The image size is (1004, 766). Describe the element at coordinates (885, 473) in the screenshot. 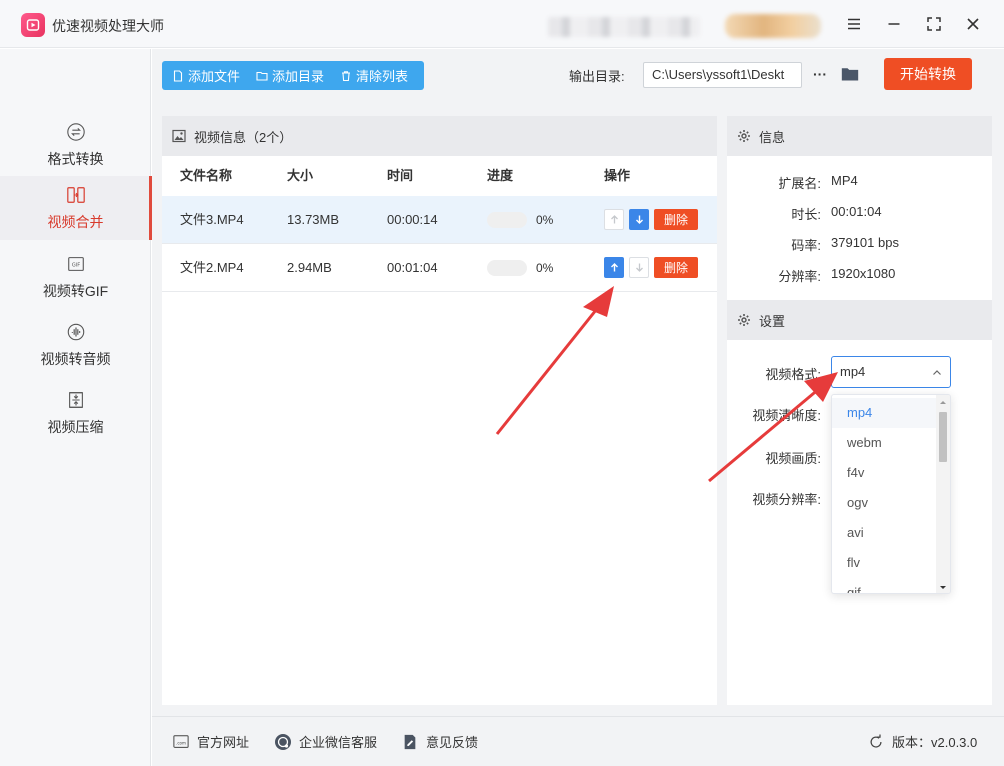

I see `format-option-f4v: f4v` at that location.